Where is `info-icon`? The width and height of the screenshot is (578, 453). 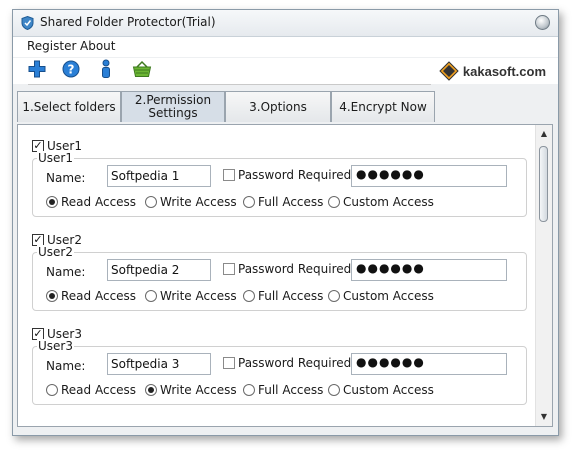 info-icon is located at coordinates (106, 68).